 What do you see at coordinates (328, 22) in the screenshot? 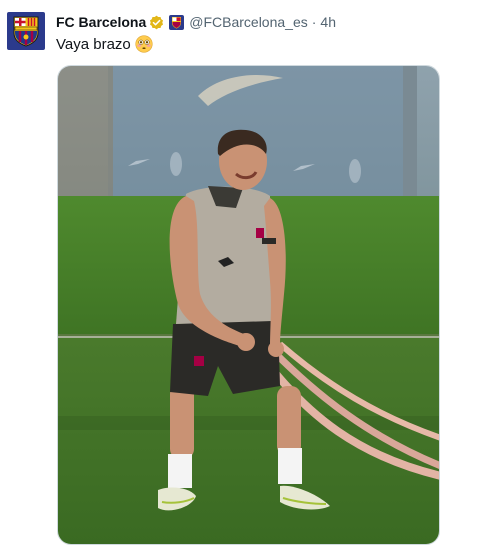
I see `timestamp: 4h` at bounding box center [328, 22].